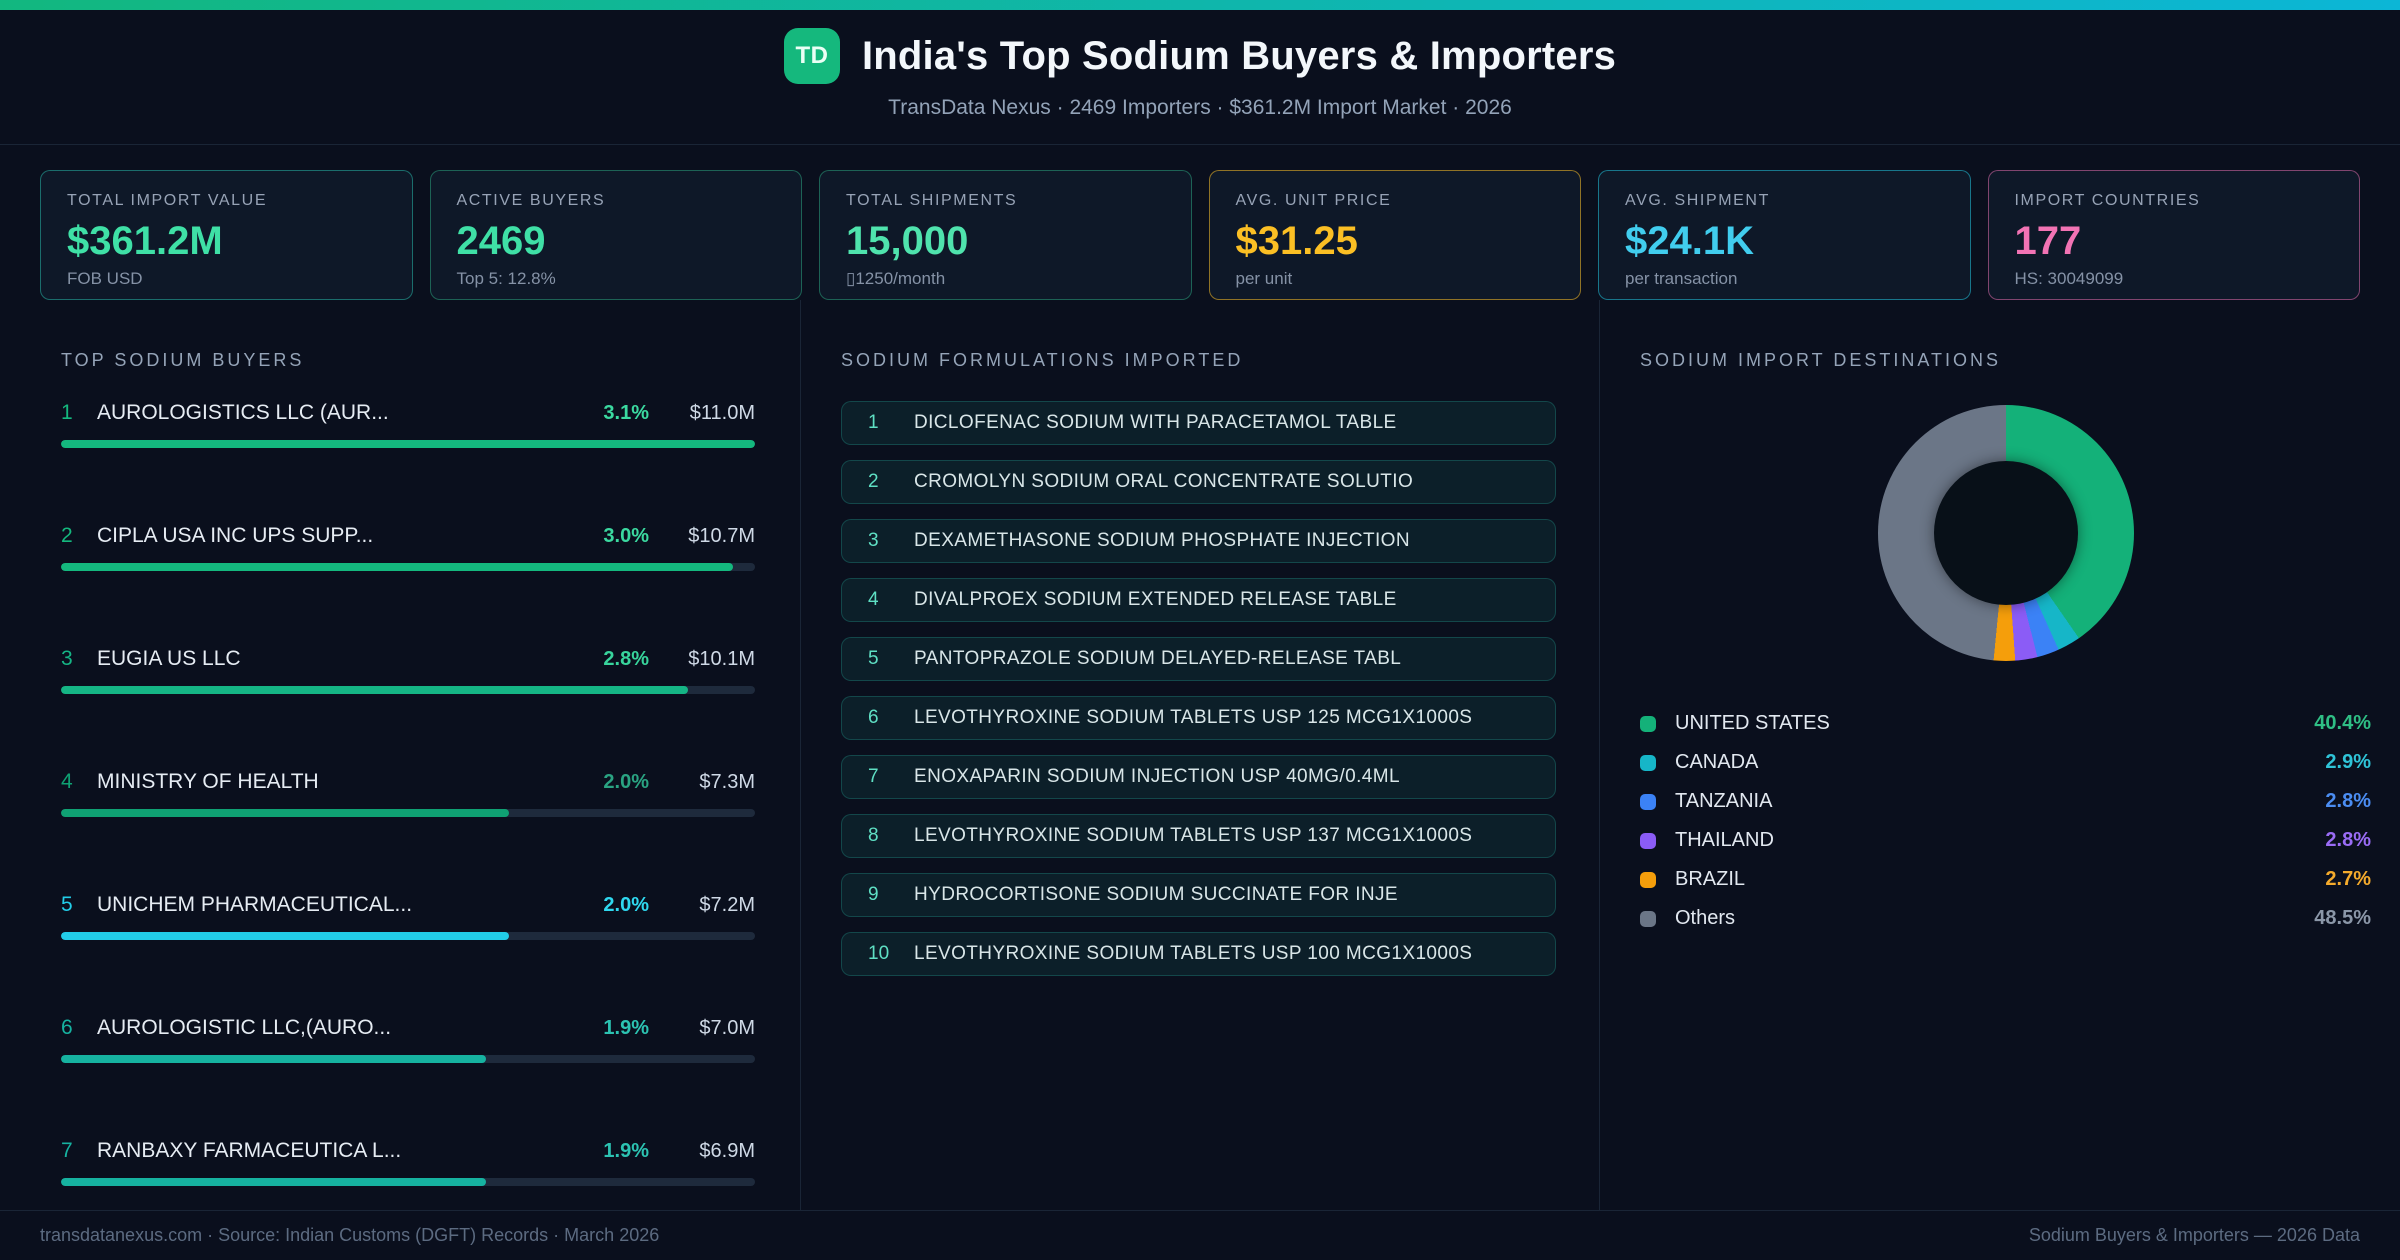 The height and width of the screenshot is (1260, 2400). Describe the element at coordinates (2348, 840) in the screenshot. I see `legend-percent: 2.8%` at that location.